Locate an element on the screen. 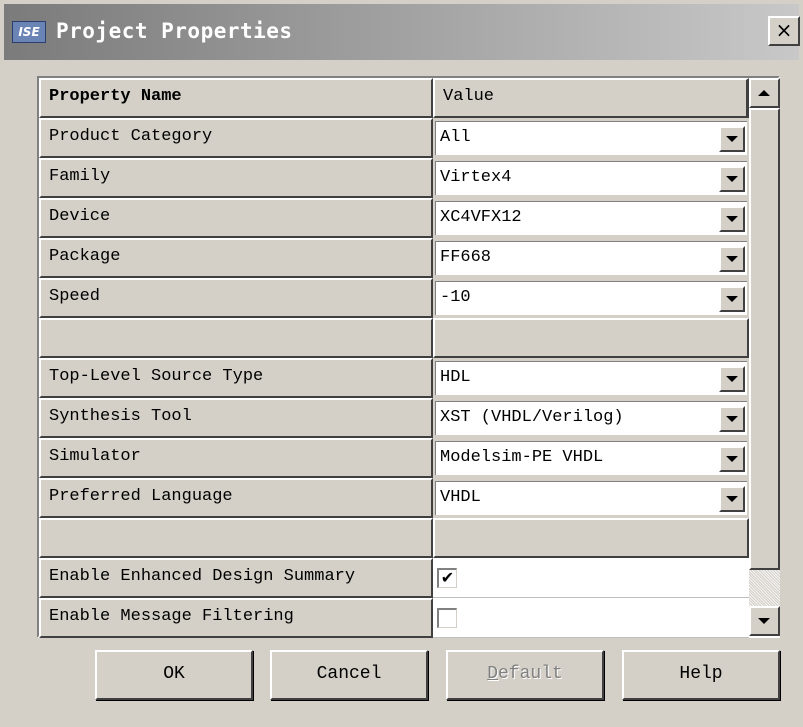 Image resolution: width=803 pixels, height=727 pixels. property-row: Simulator Modelsim-PE VHDL is located at coordinates (394, 458).